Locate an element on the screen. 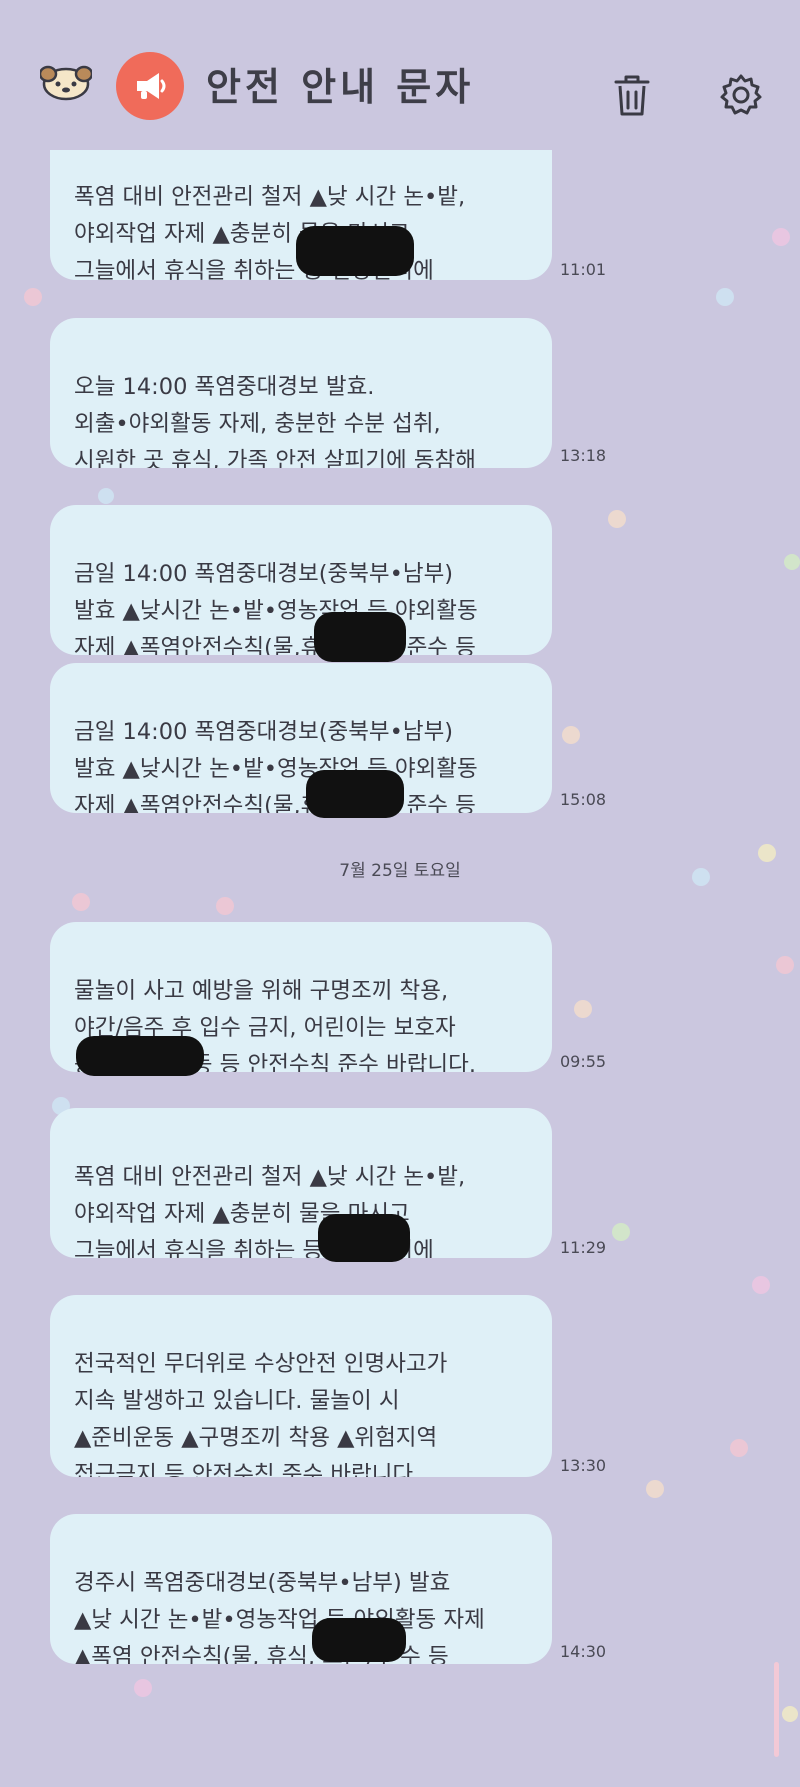  message-time: 14:30 is located at coordinates (583, 1651).